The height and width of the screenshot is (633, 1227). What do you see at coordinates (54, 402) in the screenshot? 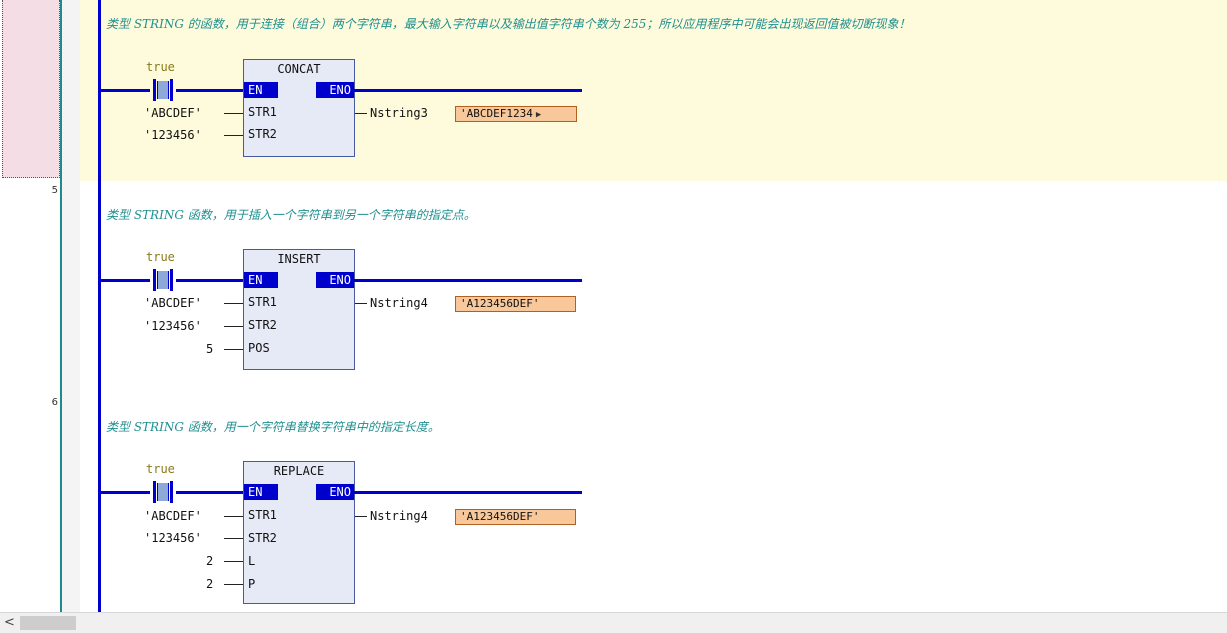
I see `network-number-6: 6` at bounding box center [54, 402].